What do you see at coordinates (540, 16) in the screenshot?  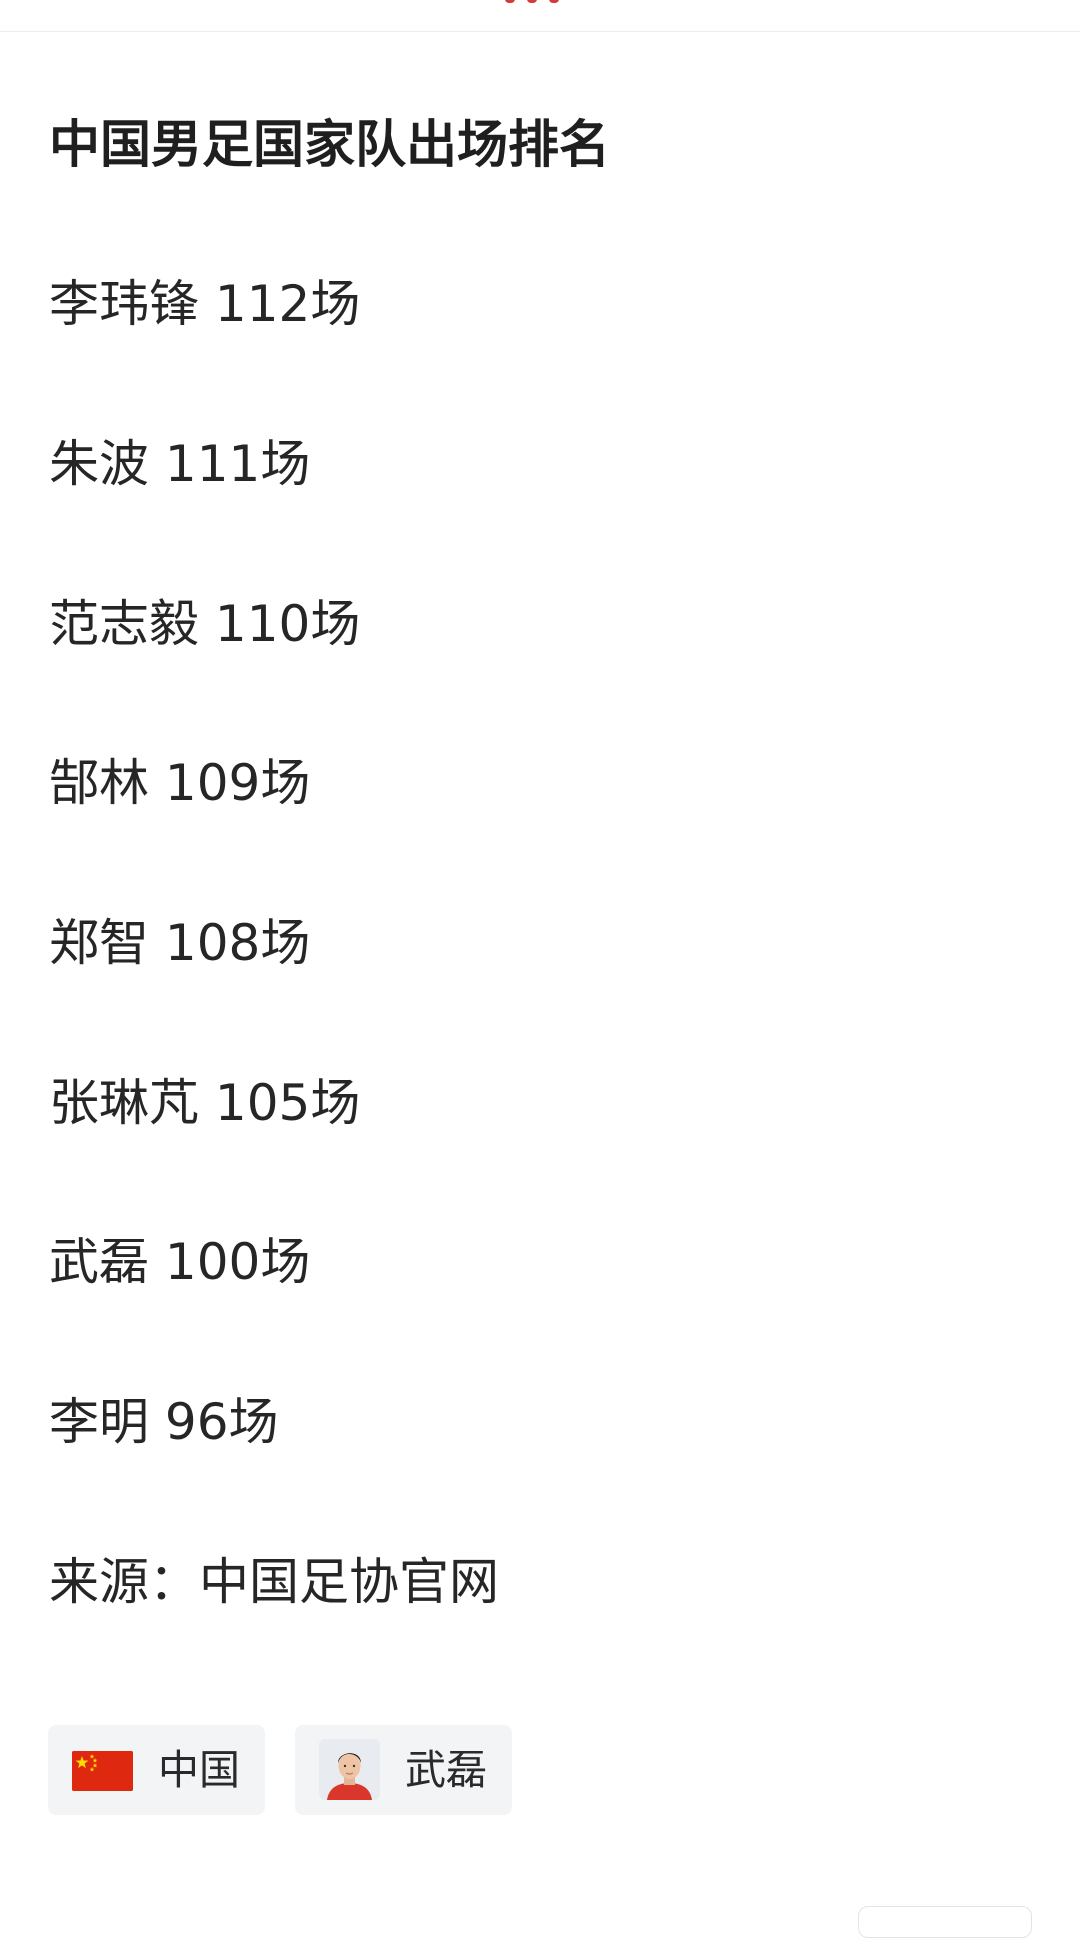 I see `top-bar` at bounding box center [540, 16].